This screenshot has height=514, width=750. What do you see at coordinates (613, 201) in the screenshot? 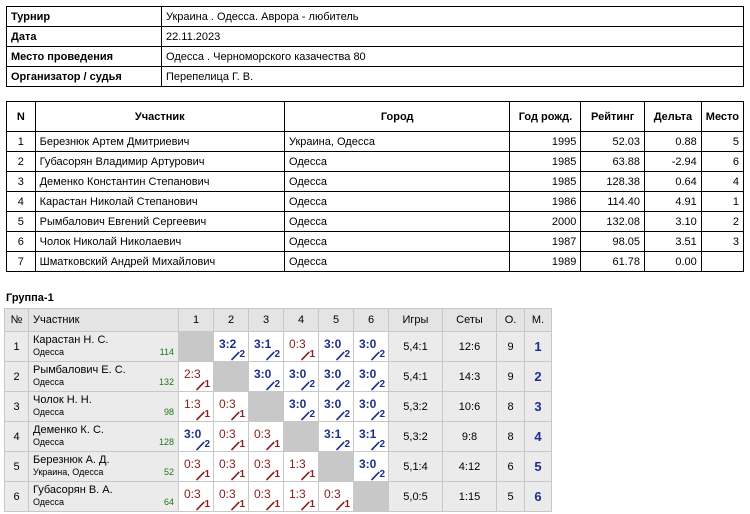
I see `participant-rating: 114.40` at bounding box center [613, 201].